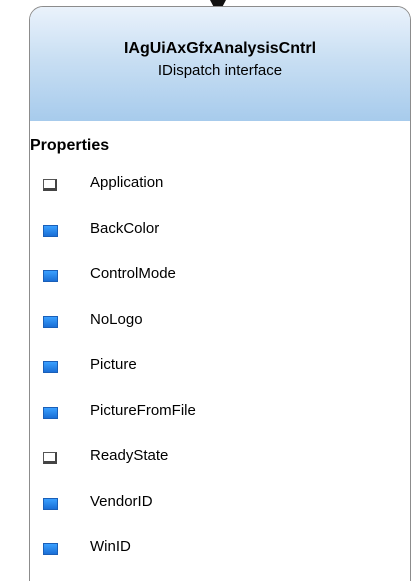  I want to click on property-item: WinID, so click(220, 558).